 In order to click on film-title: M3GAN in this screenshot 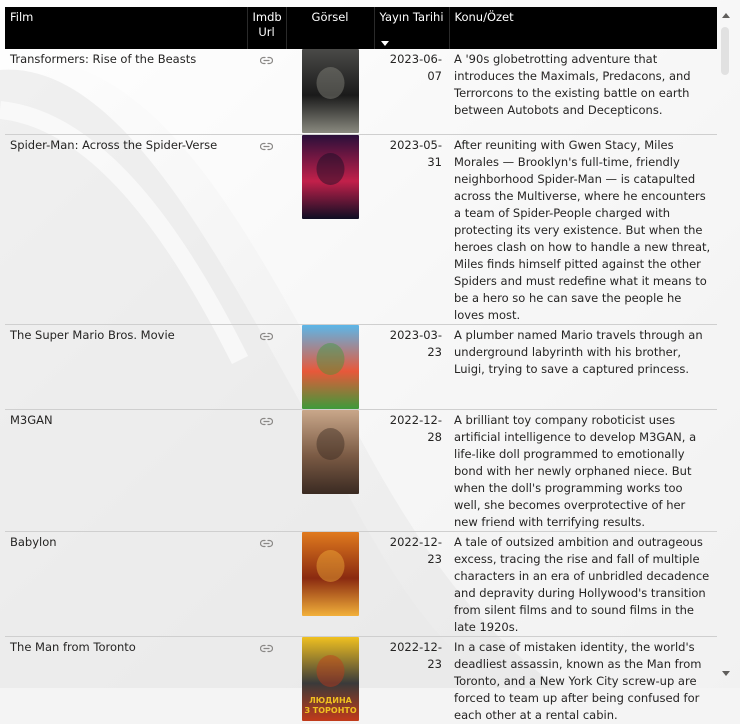, I will do `click(126, 469)`.